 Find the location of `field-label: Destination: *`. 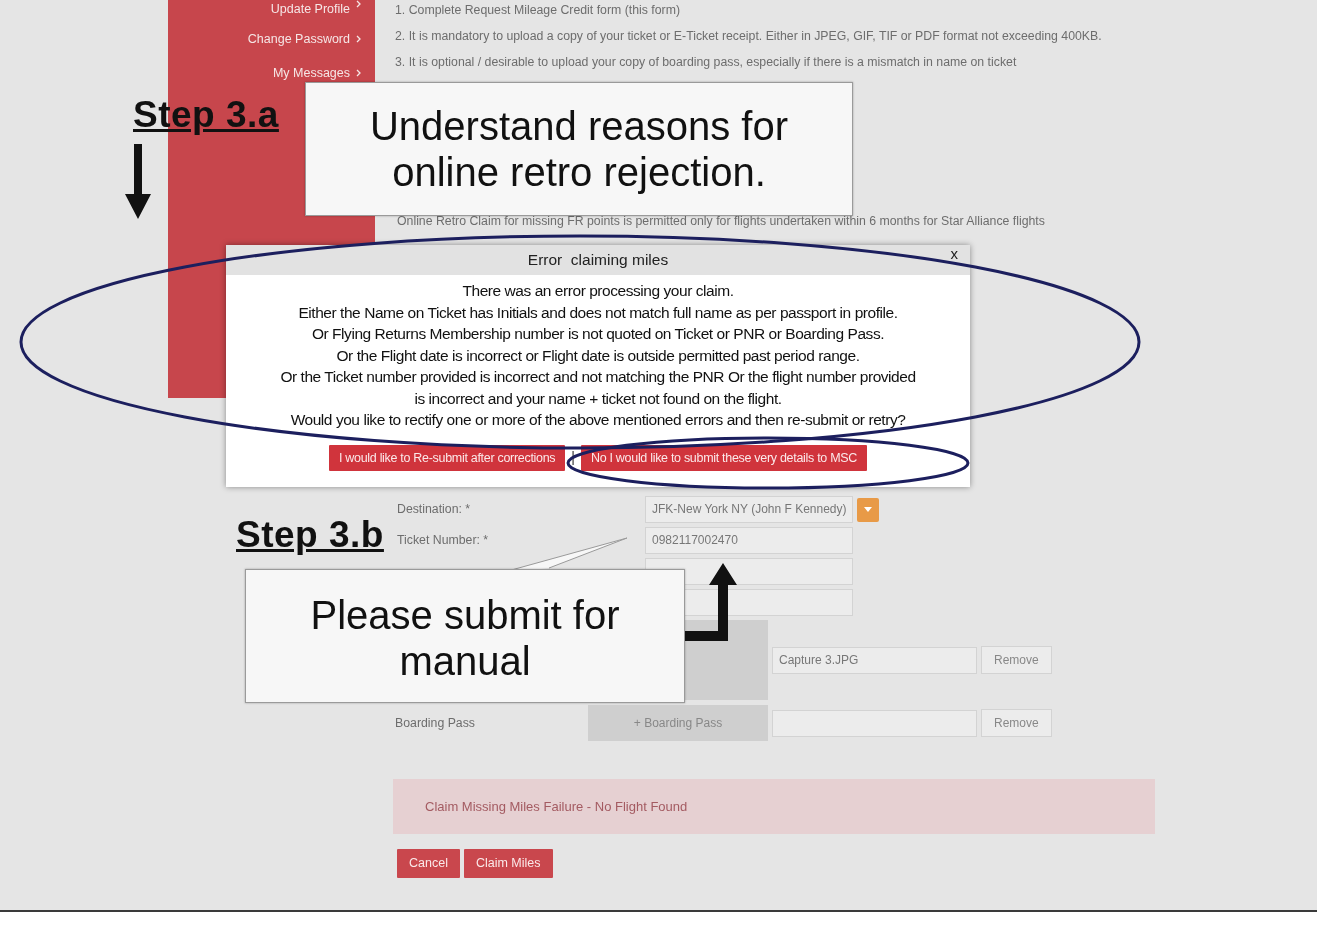

field-label: Destination: * is located at coordinates (434, 510).